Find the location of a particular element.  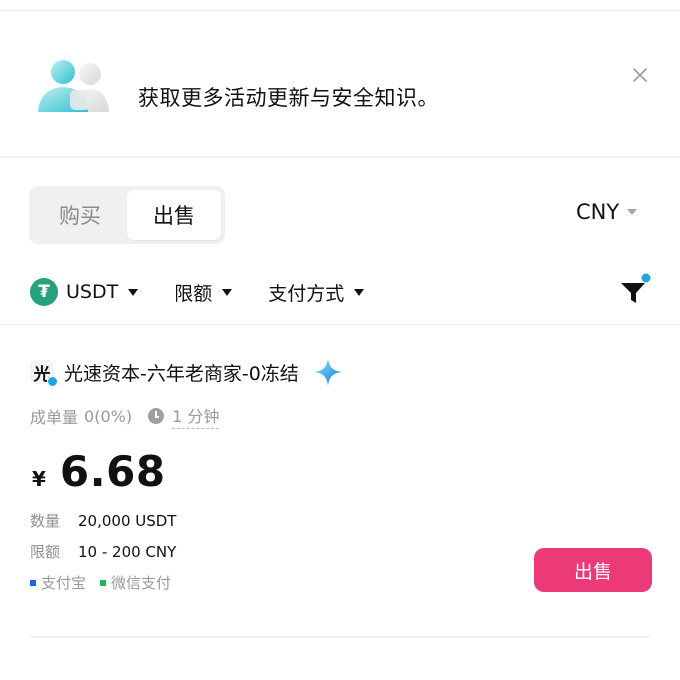

avg-release-time: 1 分钟 is located at coordinates (196, 416).